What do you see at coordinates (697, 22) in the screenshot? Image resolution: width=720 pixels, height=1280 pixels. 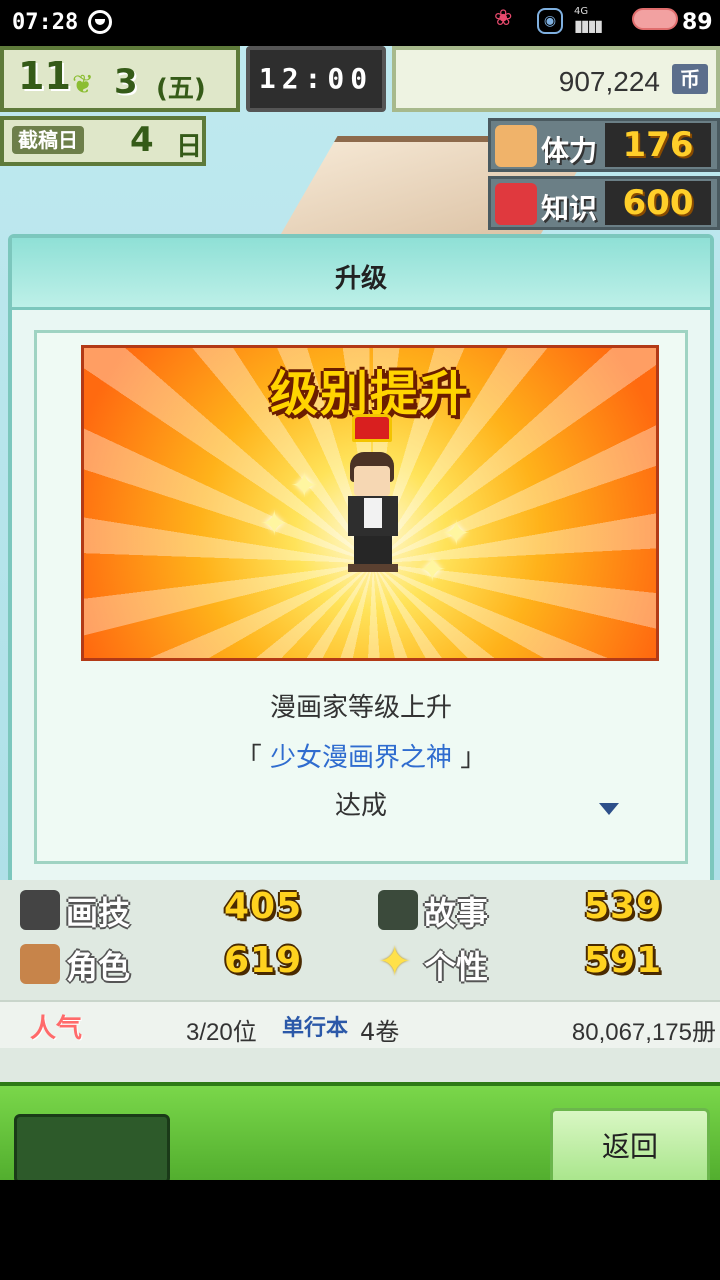 I see `battery-level: 89` at bounding box center [697, 22].